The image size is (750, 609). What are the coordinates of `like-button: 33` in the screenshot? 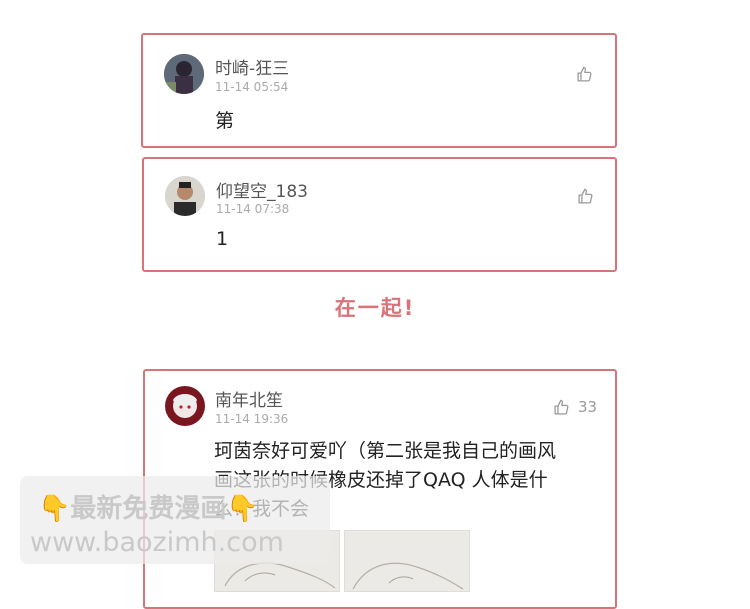 It's located at (575, 407).